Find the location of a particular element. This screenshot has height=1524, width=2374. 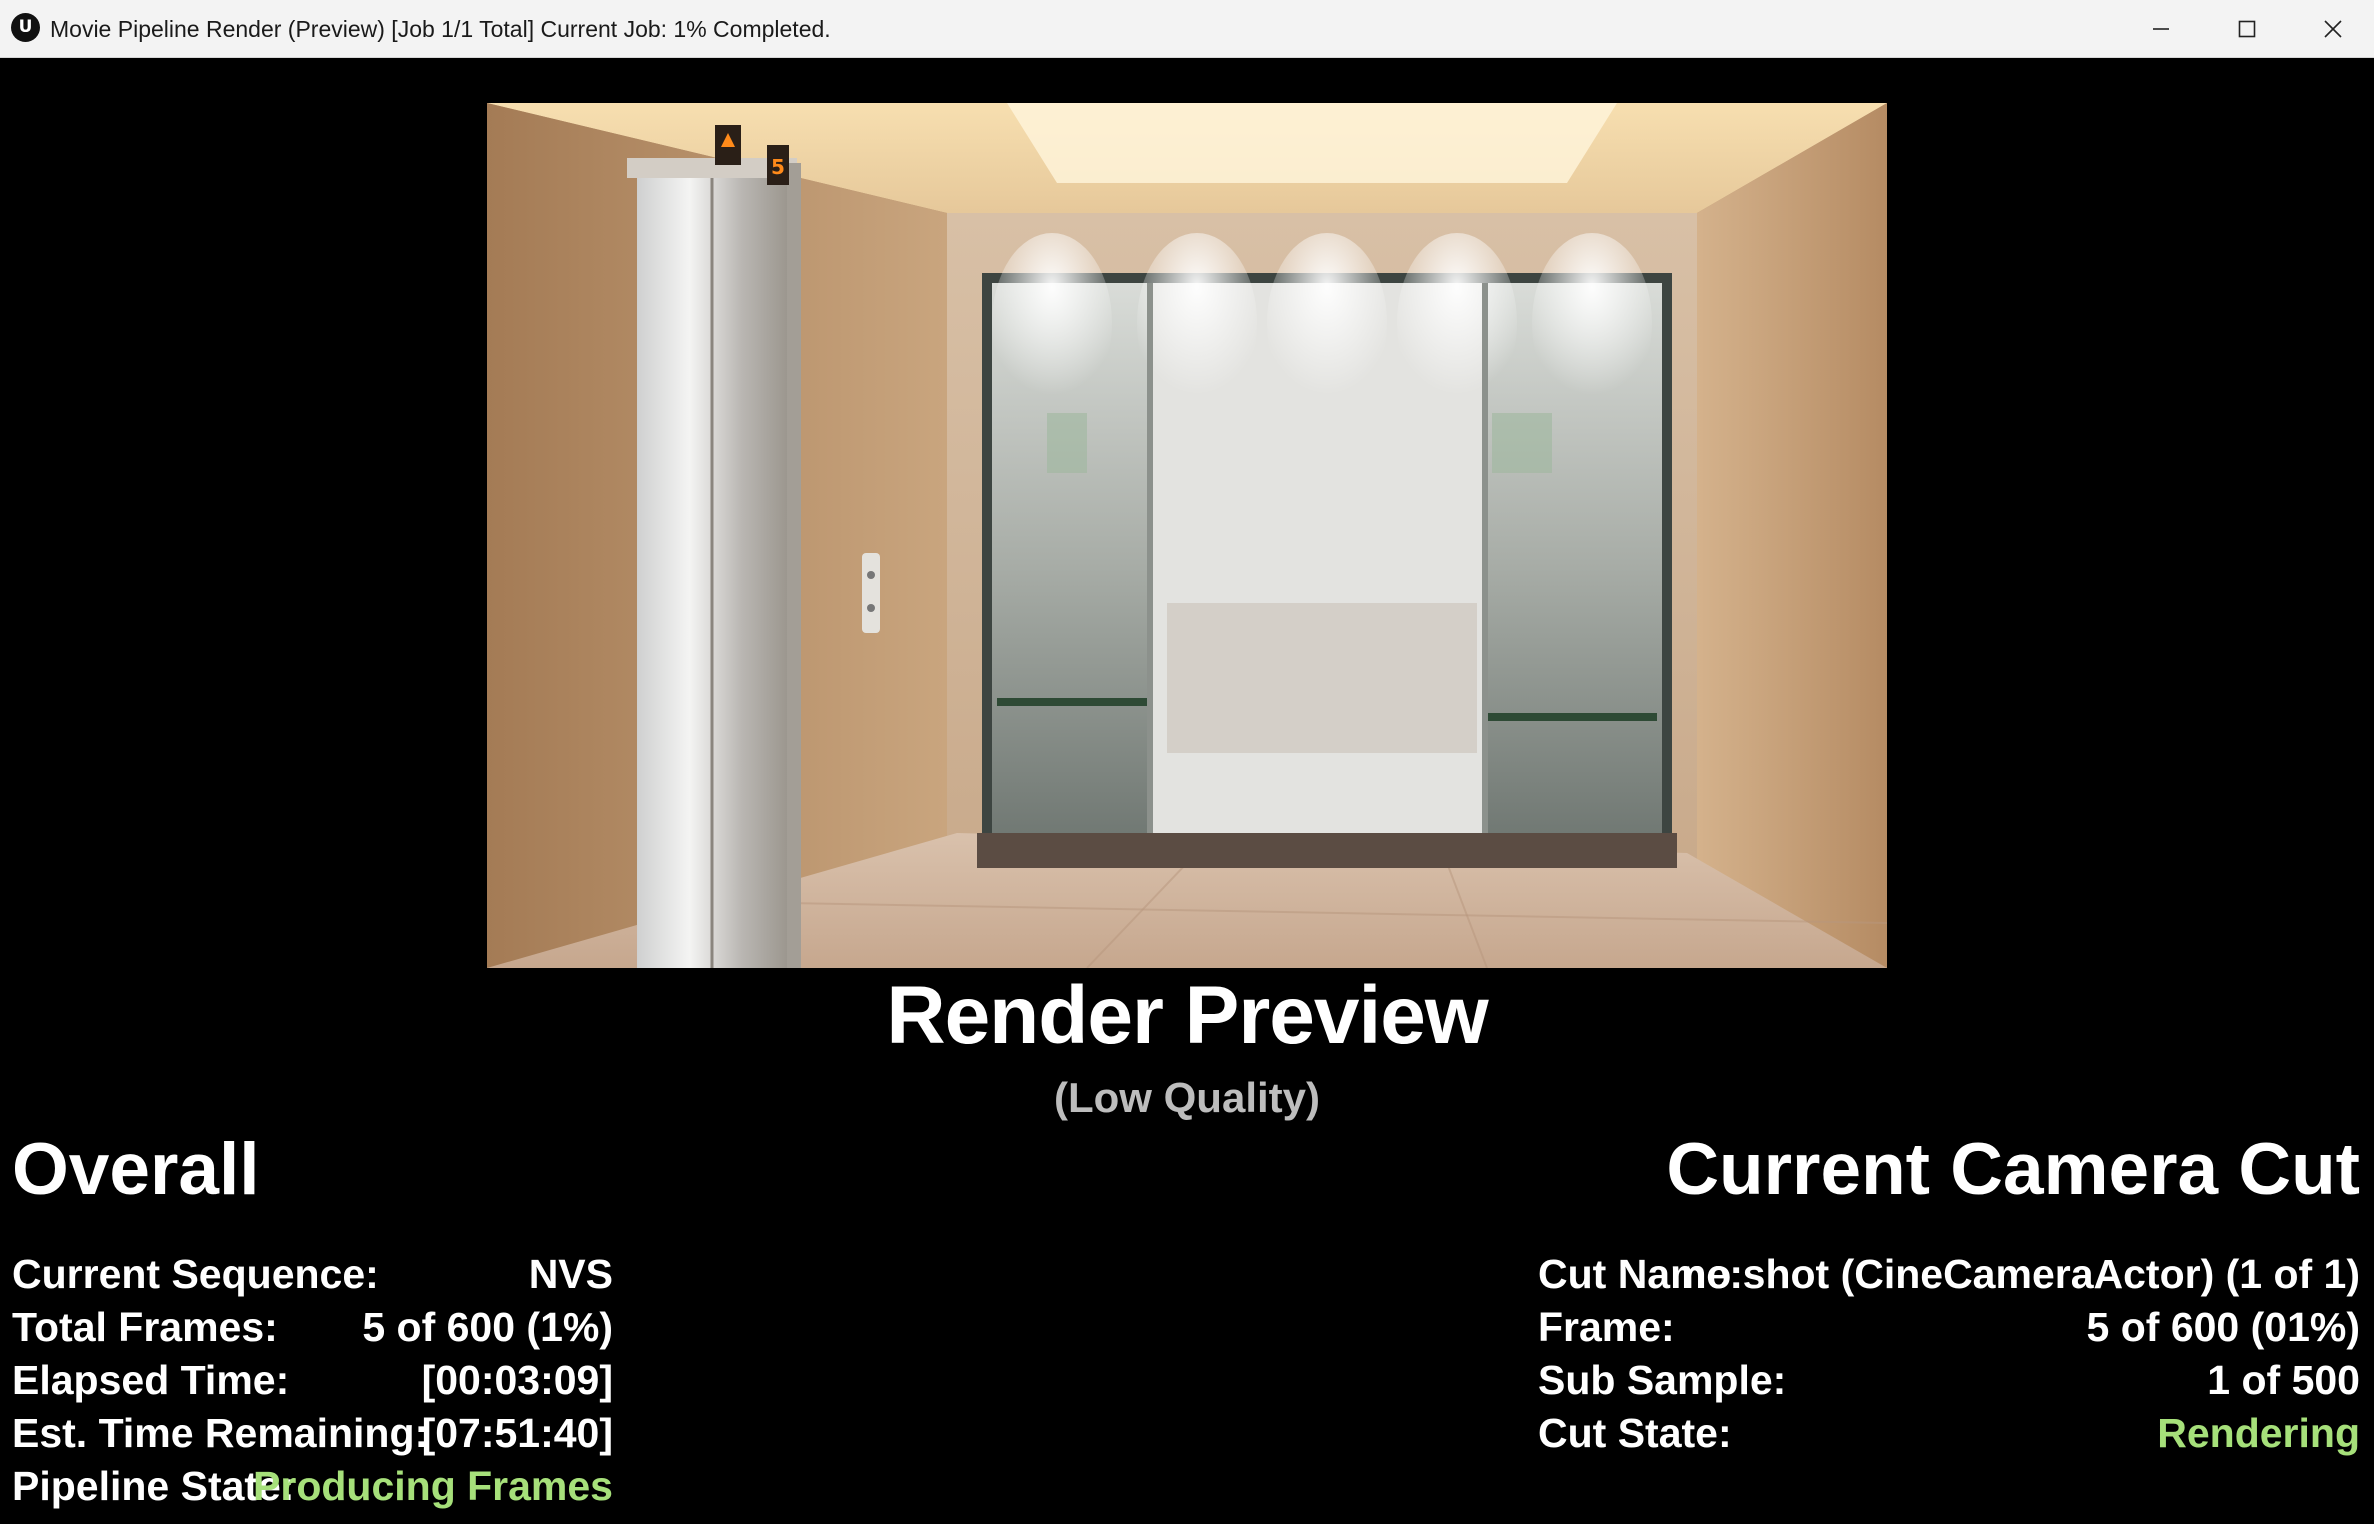

stat-value: no shot (CineCameraActor) (1 of 1) is located at coordinates (2020, 1274).